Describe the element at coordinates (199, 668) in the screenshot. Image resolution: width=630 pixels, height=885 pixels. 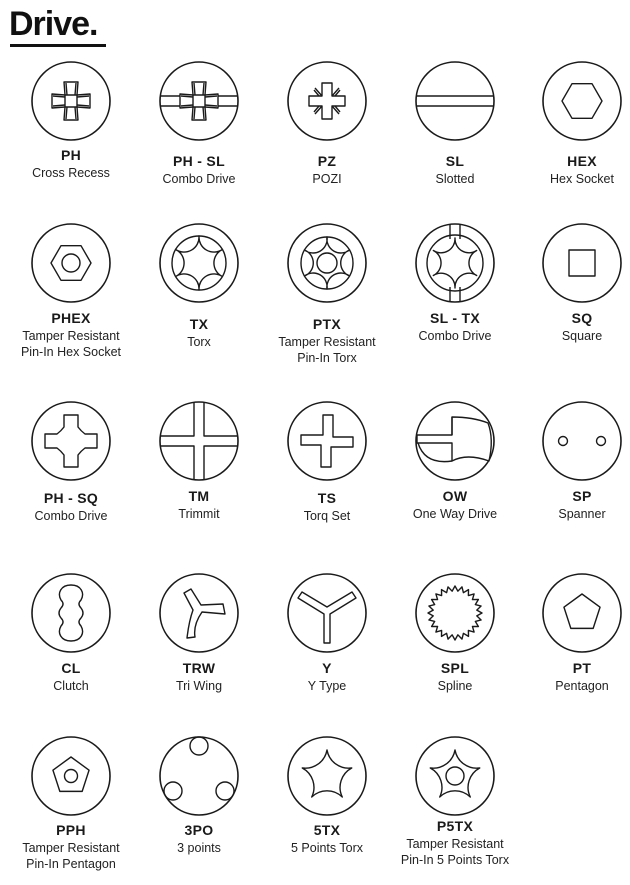
I see `drive-code: TRW` at that location.